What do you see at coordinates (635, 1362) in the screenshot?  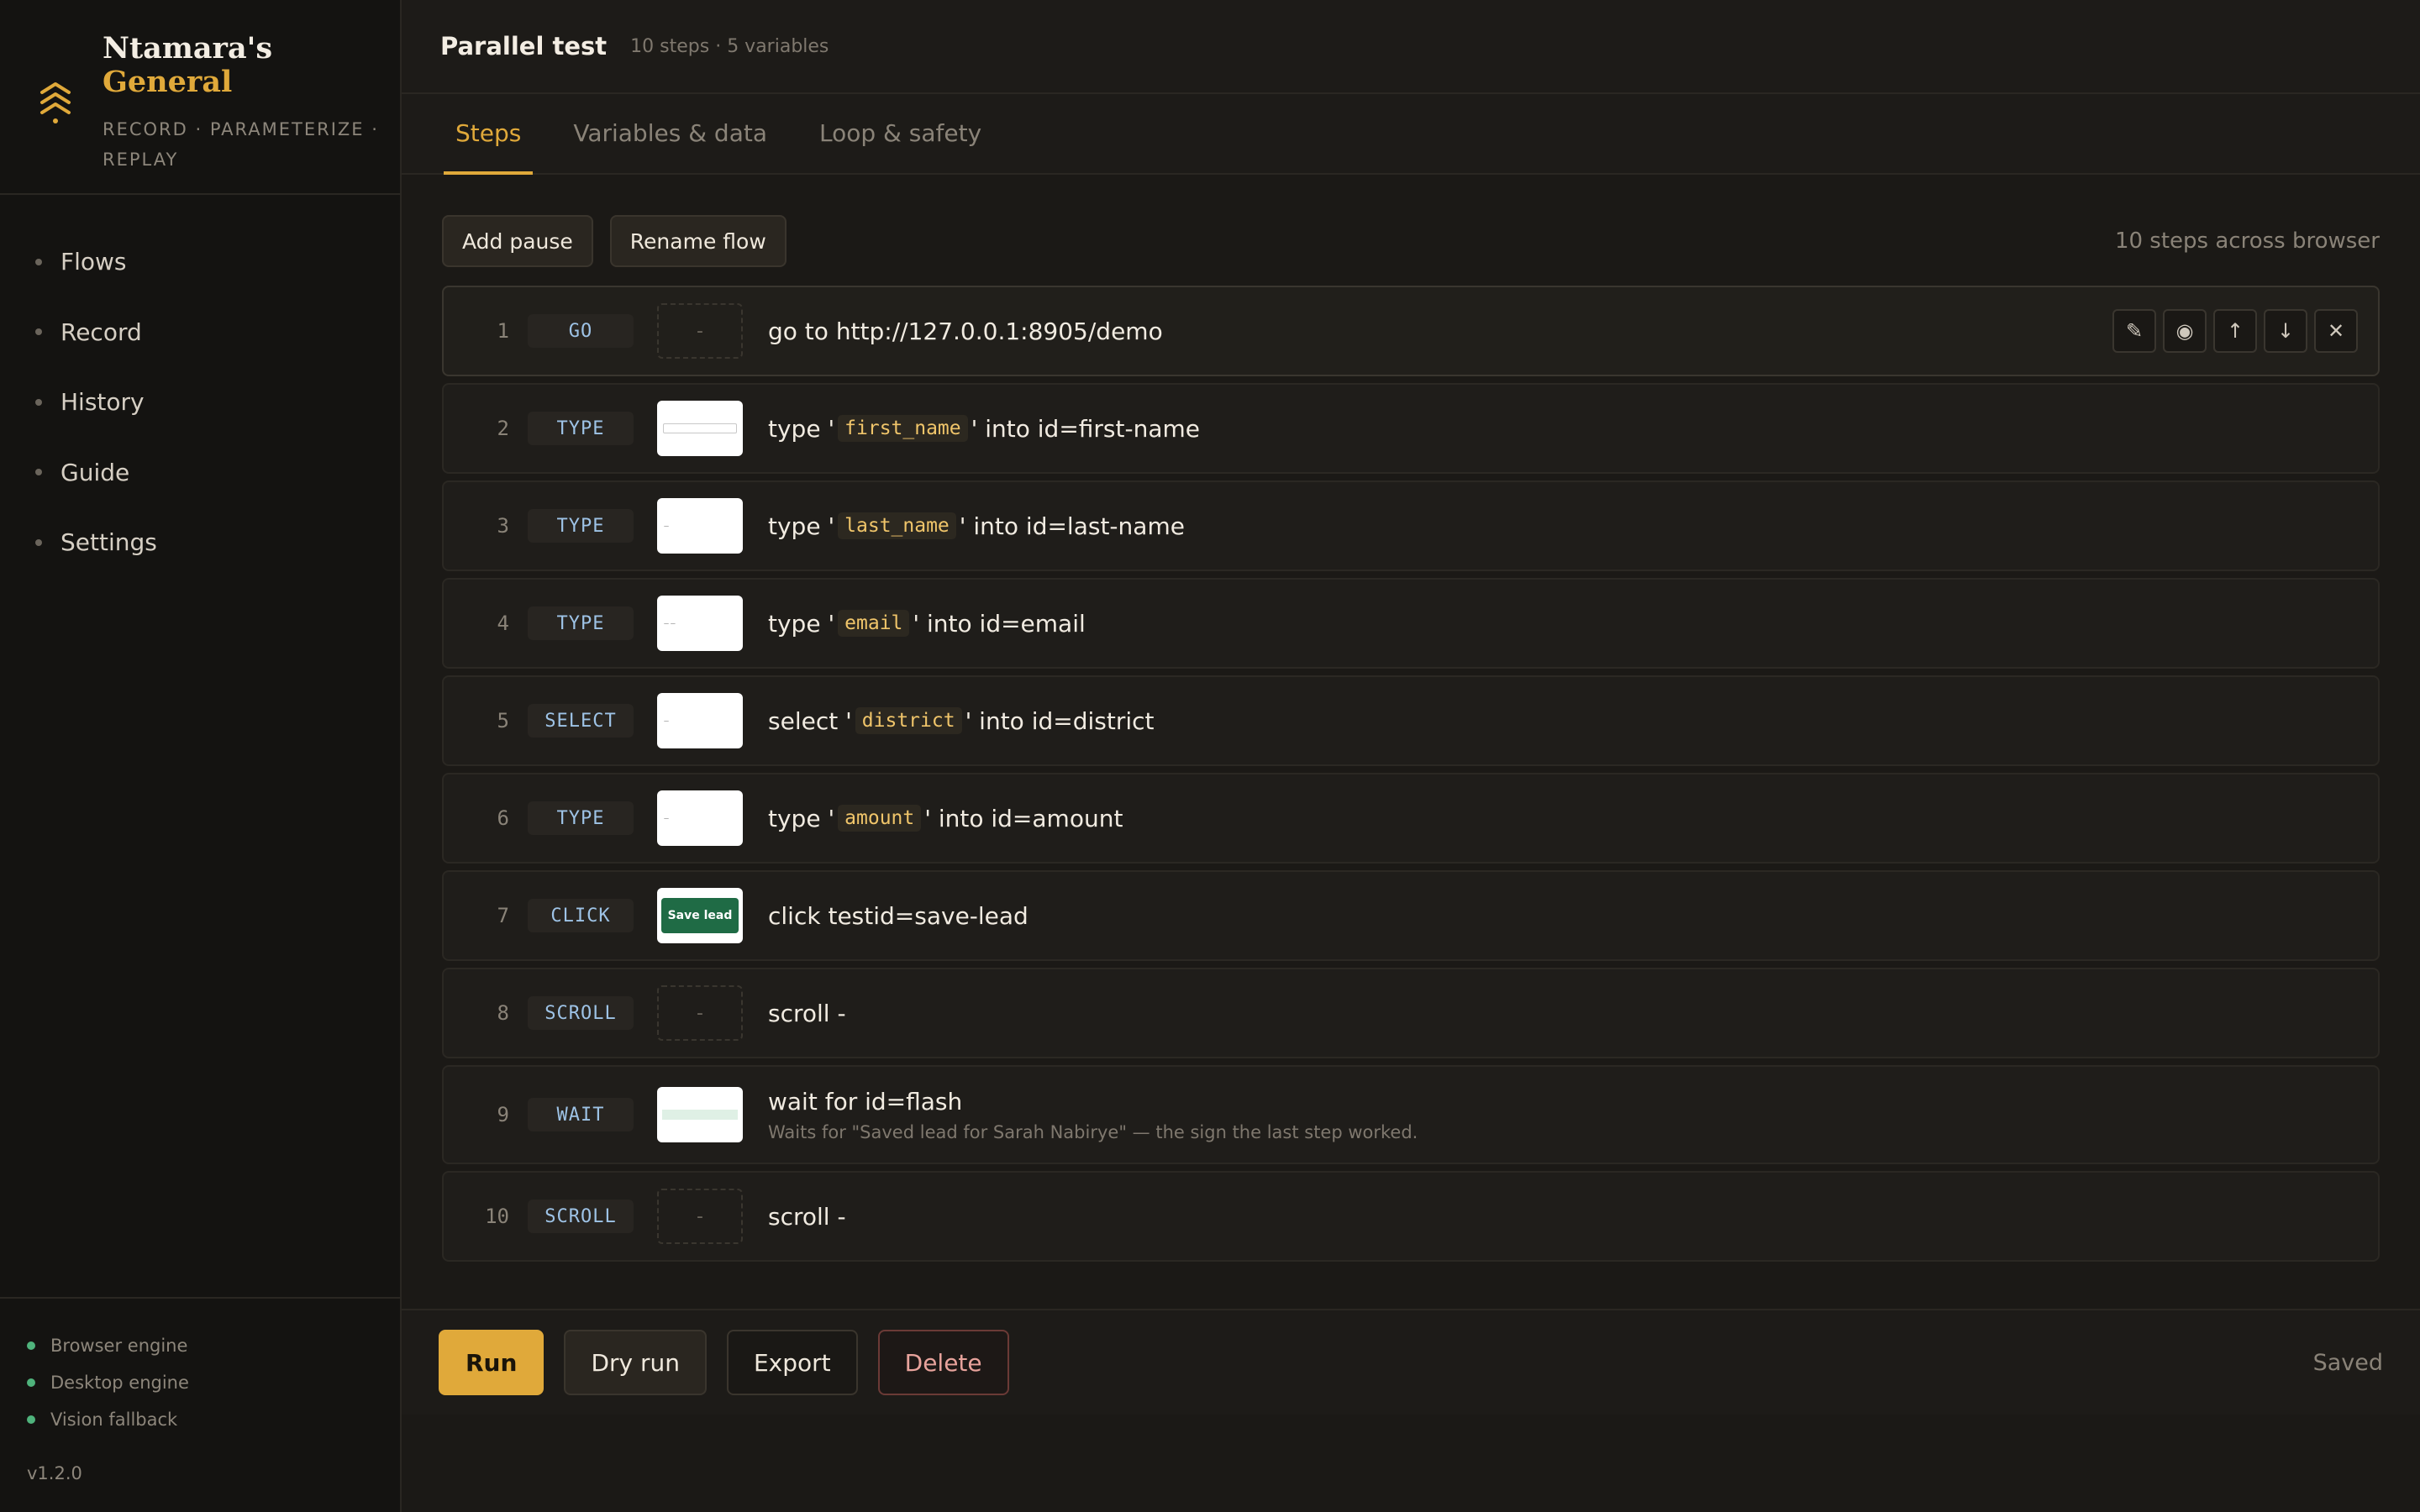 I see `dry-run-button: Dry run` at bounding box center [635, 1362].